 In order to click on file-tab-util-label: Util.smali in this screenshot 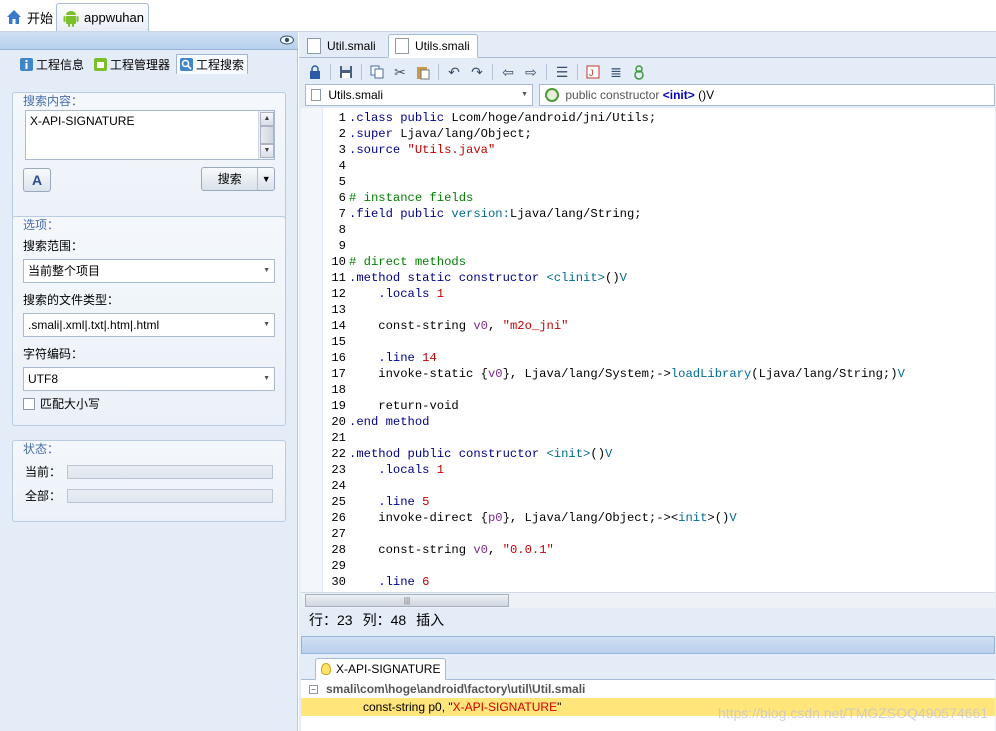, I will do `click(351, 46)`.